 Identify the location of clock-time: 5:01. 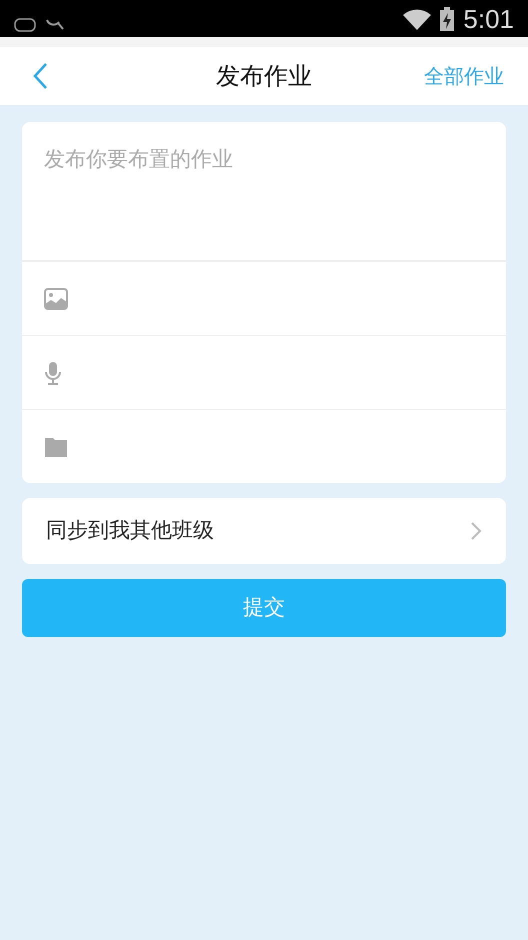
(488, 19).